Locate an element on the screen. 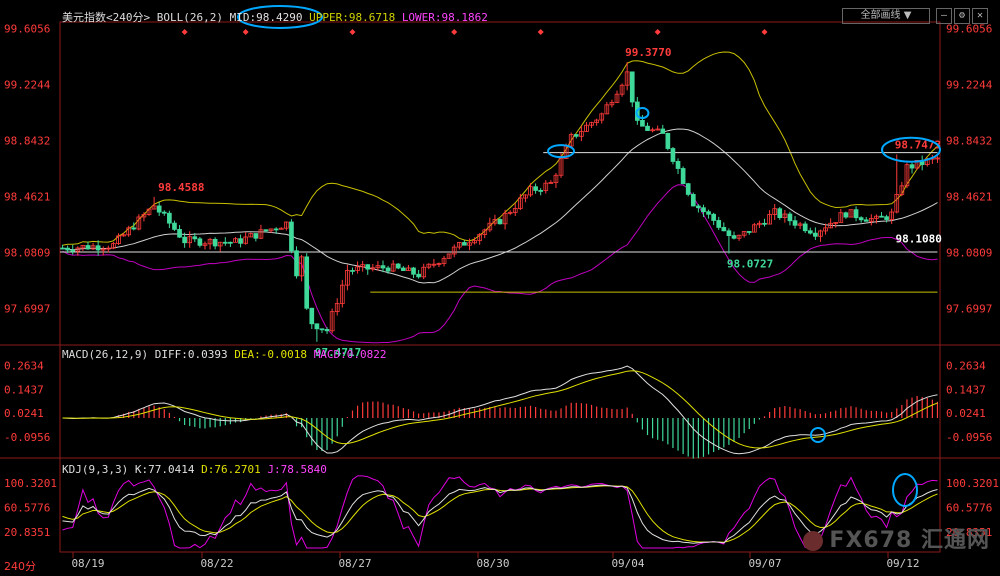 Image resolution: width=1000 pixels, height=576 pixels. boll-mid: MID:98.4290 is located at coordinates (266, 17).